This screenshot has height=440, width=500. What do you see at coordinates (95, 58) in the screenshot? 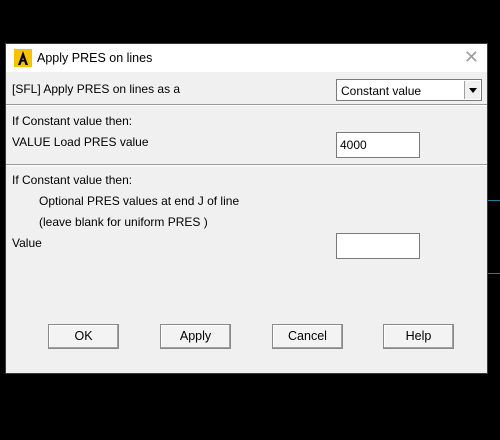
I see `dialog-title: Apply PRES on lines` at bounding box center [95, 58].